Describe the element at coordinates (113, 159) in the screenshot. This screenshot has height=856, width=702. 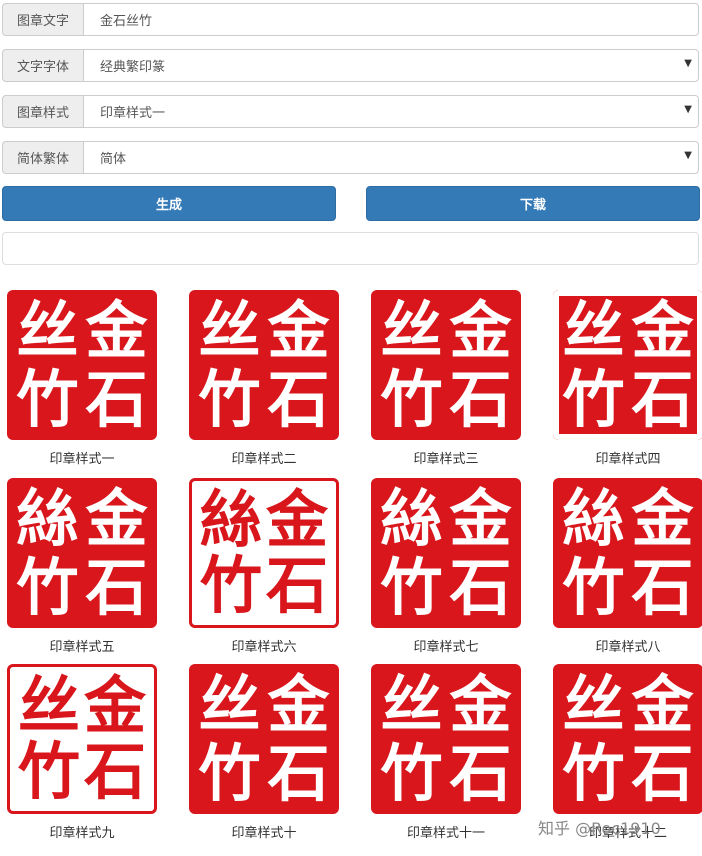
I see `script-select-value: 简体` at that location.